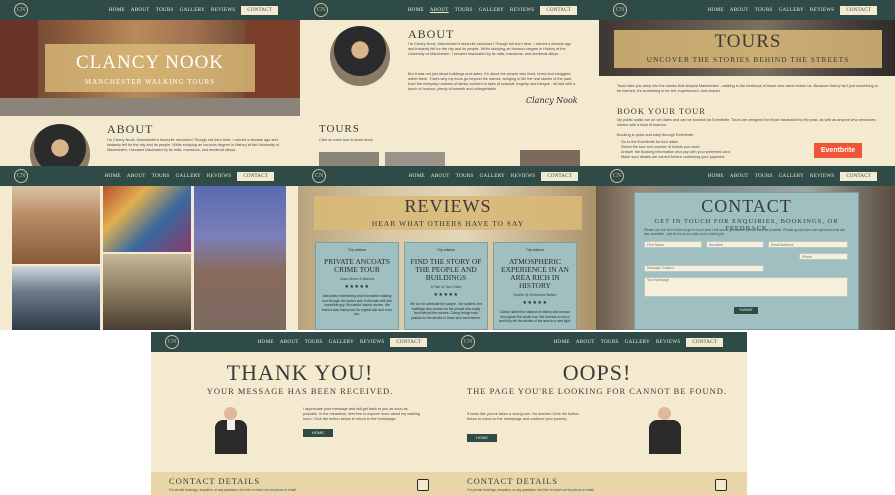 The height and width of the screenshot is (495, 895). Describe the element at coordinates (56, 298) in the screenshot. I see `gallery-photo-group` at that location.